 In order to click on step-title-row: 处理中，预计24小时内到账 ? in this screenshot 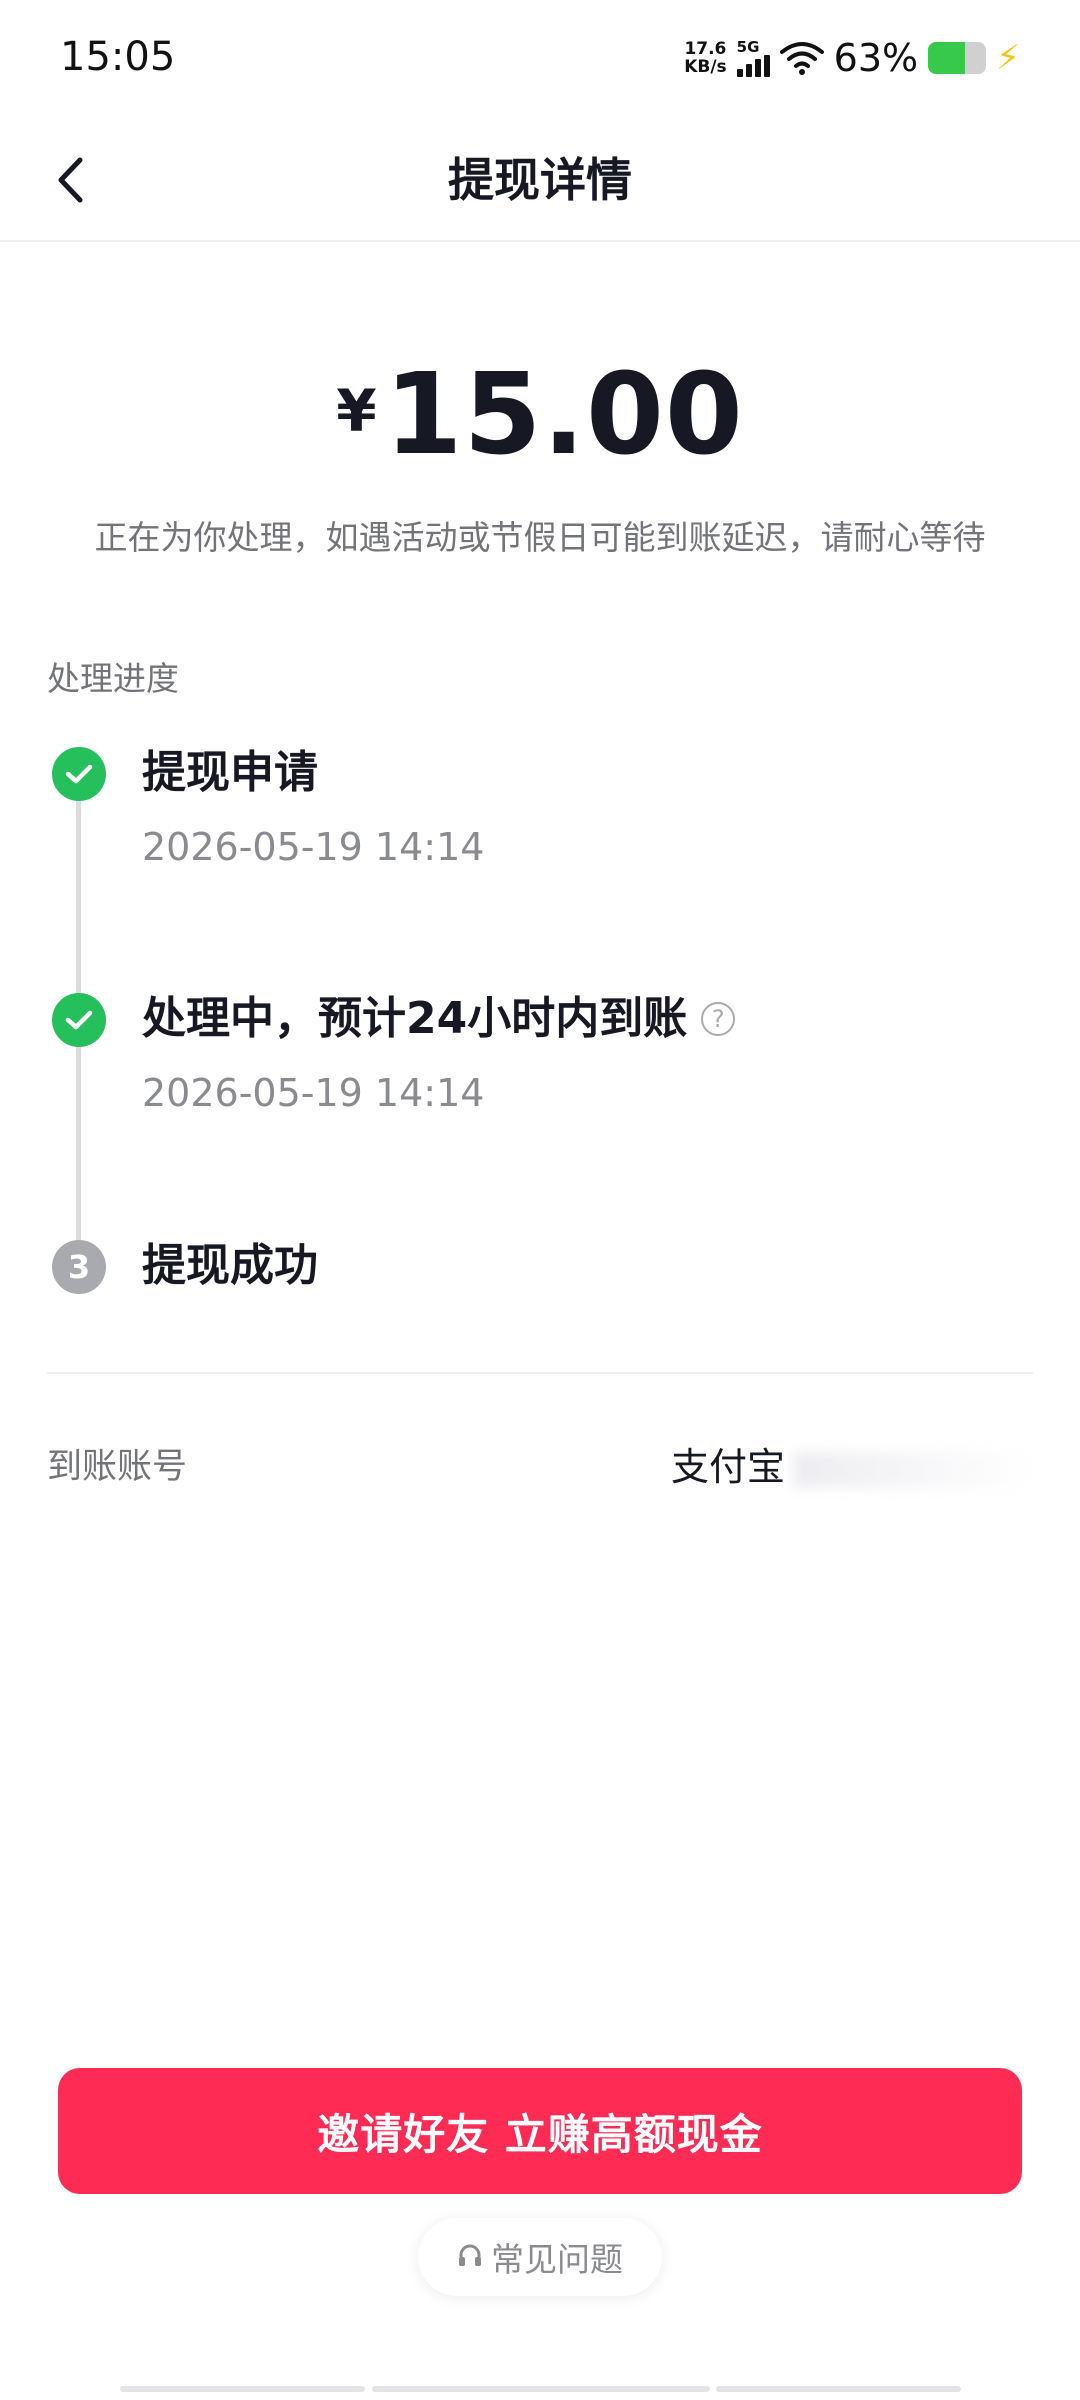, I will do `click(439, 1019)`.